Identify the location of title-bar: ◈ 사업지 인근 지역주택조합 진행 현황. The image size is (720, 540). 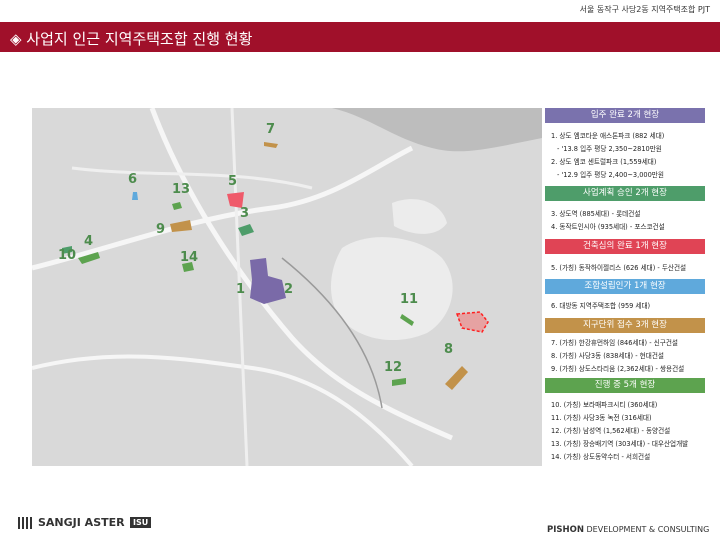
(360, 37).